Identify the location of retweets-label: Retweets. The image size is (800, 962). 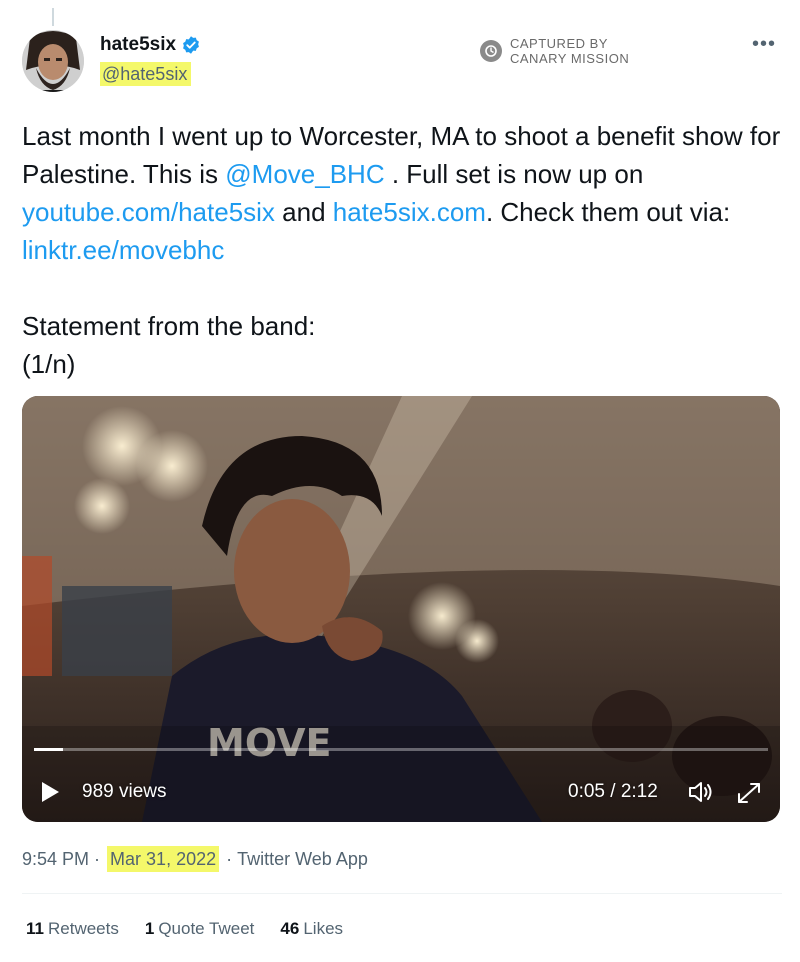
(83, 928).